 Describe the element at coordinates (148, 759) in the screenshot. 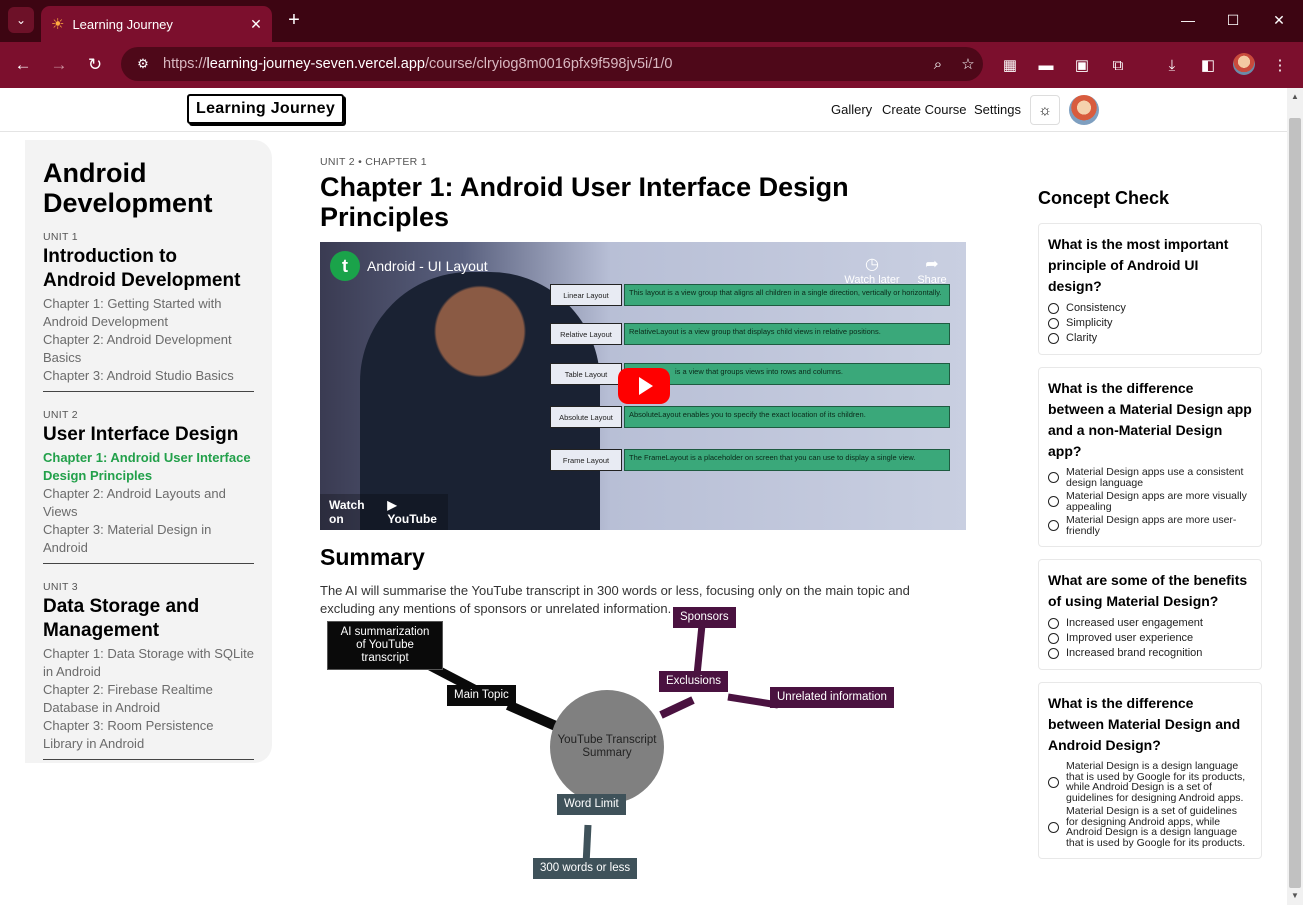

I see `unit-divider` at that location.